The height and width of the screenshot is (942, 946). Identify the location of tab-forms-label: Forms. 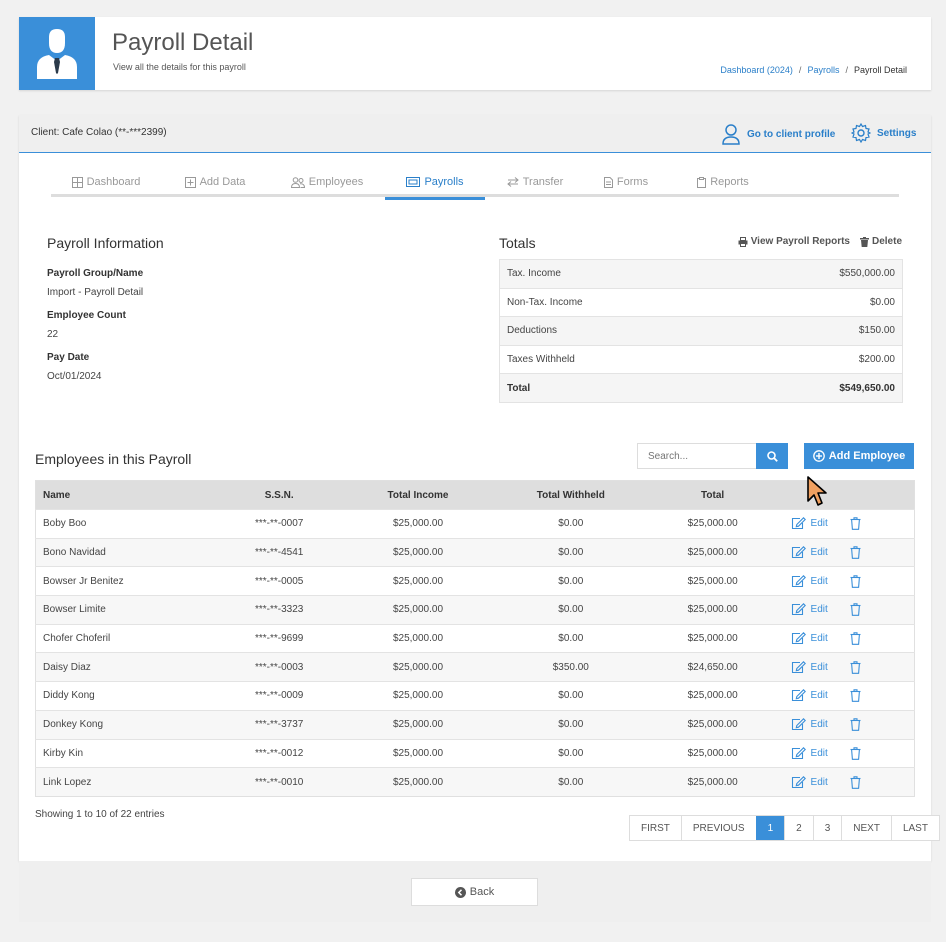
(632, 182).